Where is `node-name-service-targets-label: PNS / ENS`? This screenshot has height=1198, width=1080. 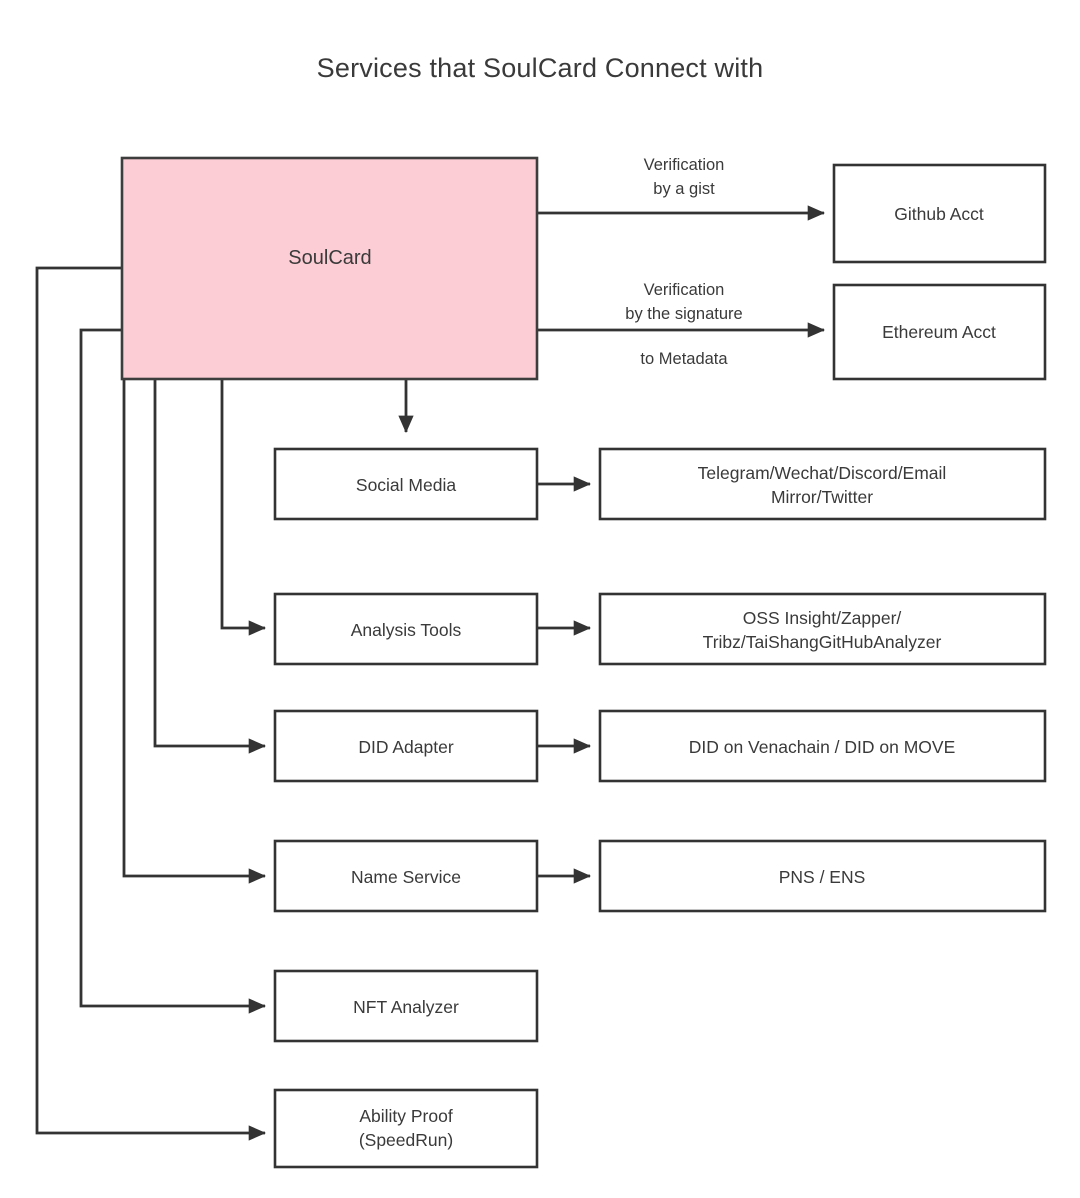 node-name-service-targets-label: PNS / ENS is located at coordinates (822, 877).